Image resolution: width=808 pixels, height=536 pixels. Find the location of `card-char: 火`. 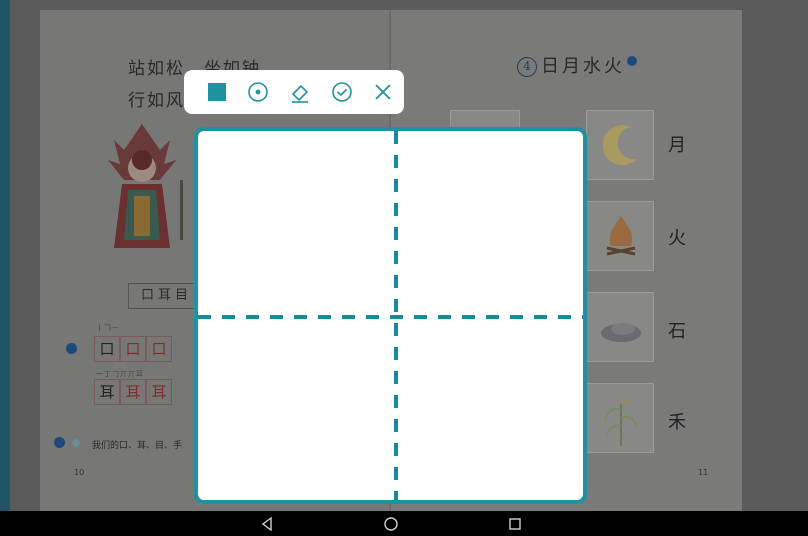

card-char: 火 is located at coordinates (677, 238).